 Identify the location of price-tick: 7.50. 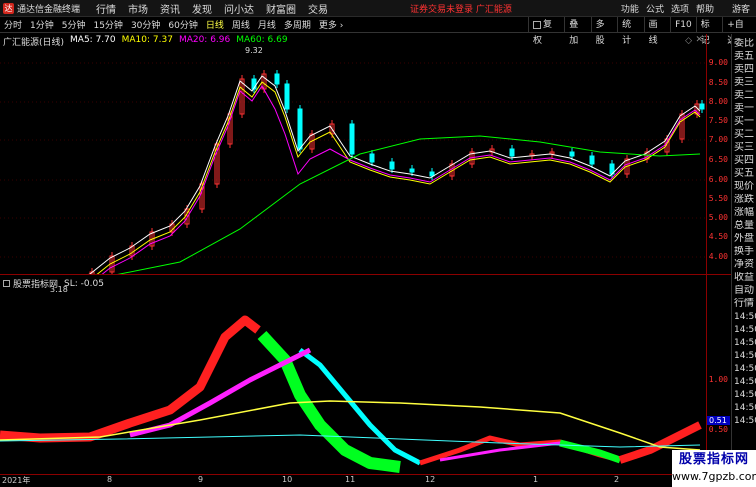
(718, 120).